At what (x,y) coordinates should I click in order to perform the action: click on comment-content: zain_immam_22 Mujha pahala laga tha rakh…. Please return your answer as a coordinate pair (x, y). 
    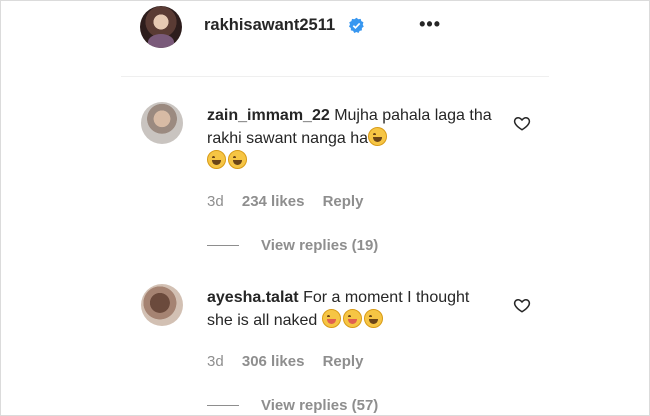
    Looking at the image, I should click on (352, 139).